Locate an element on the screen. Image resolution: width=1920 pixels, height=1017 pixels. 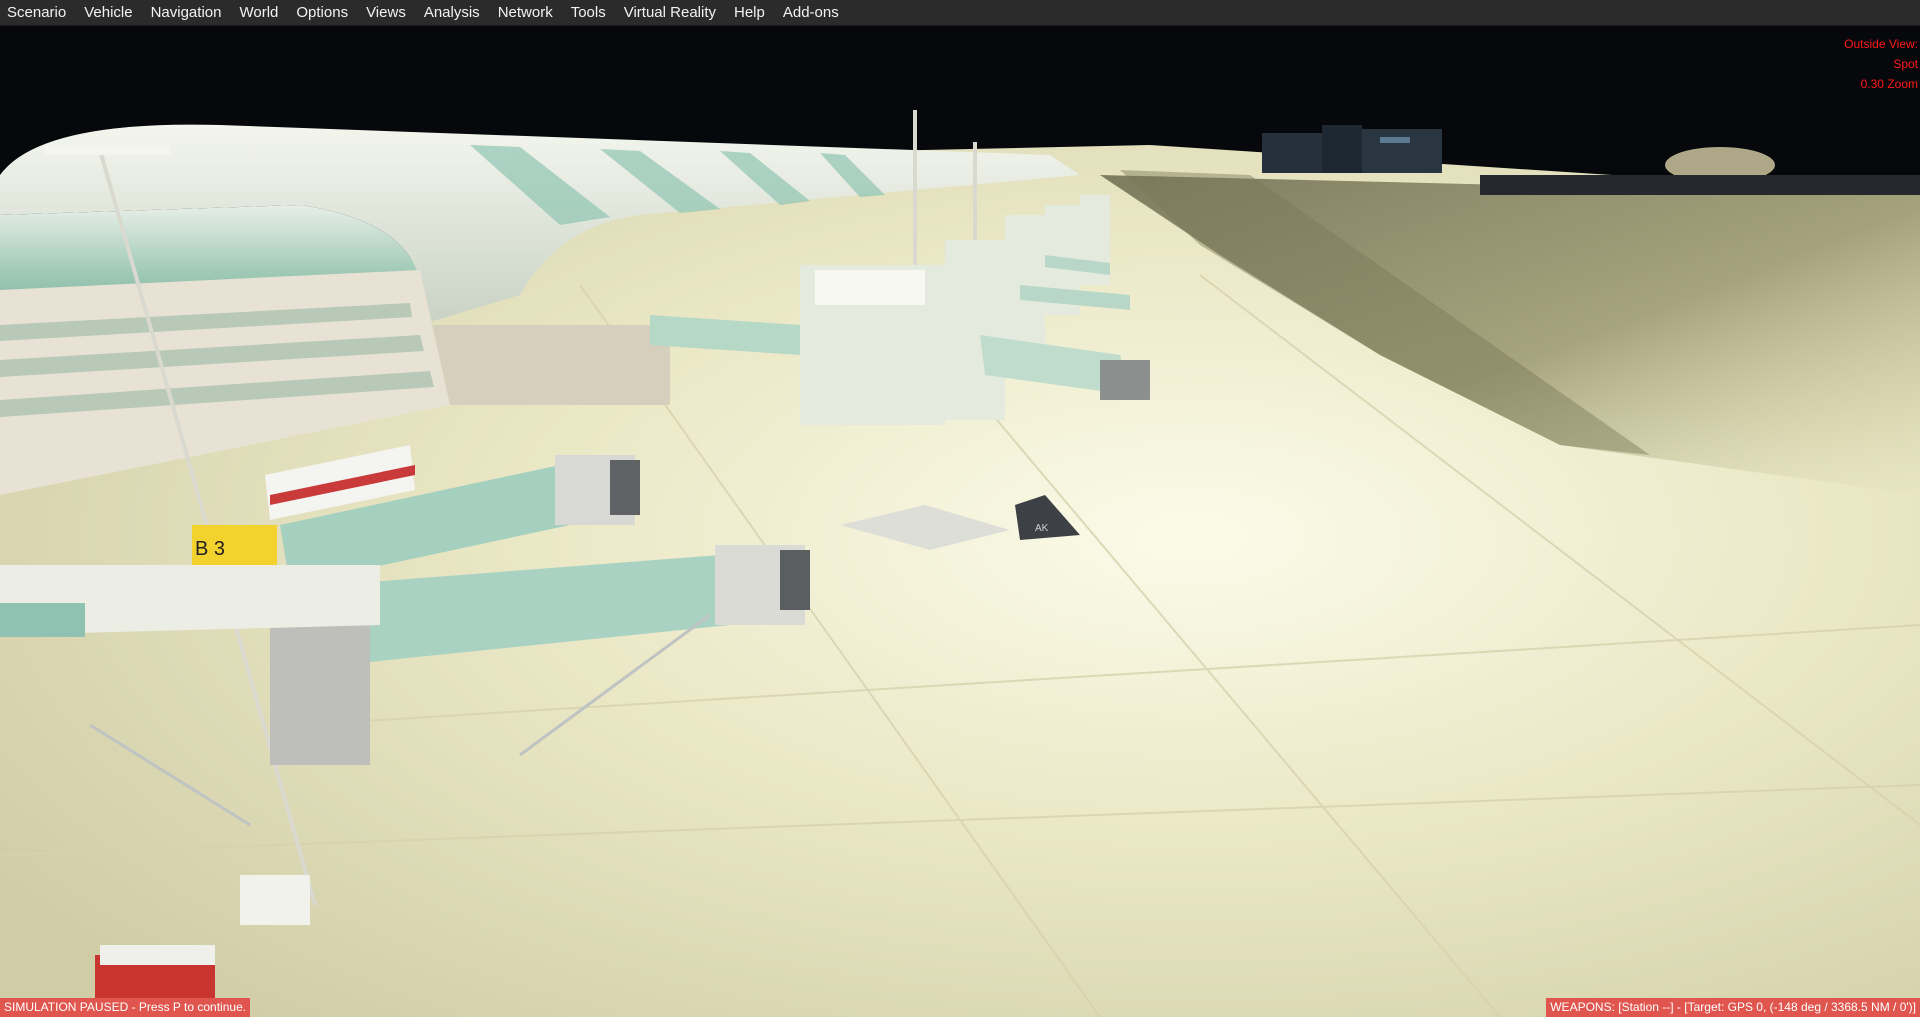
menu-tools: Tools is located at coordinates (588, 12).